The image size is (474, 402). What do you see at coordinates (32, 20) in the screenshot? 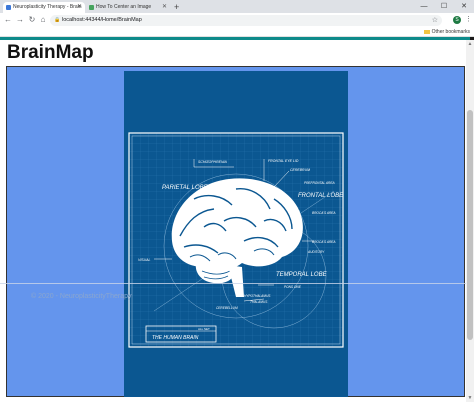
I see `reload-button: ↻` at bounding box center [32, 20].